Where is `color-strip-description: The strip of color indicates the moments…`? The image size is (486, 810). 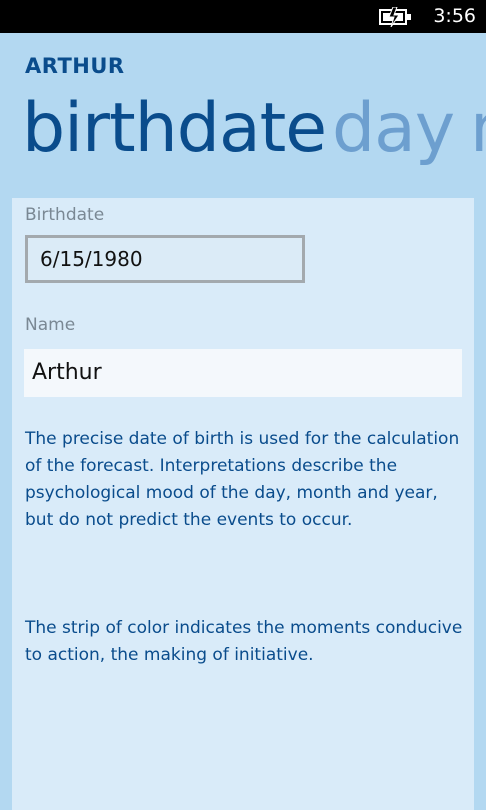 color-strip-description: The strip of color indicates the moments… is located at coordinates (244, 641).